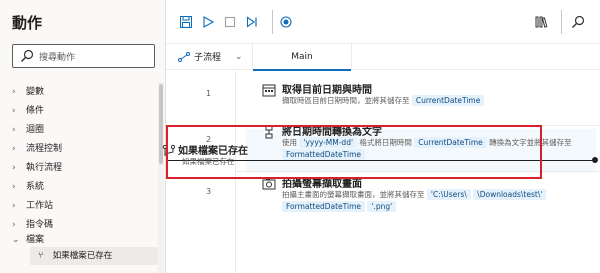 The image size is (600, 273). What do you see at coordinates (86, 92) in the screenshot?
I see `category-variables: › 變數` at bounding box center [86, 92].